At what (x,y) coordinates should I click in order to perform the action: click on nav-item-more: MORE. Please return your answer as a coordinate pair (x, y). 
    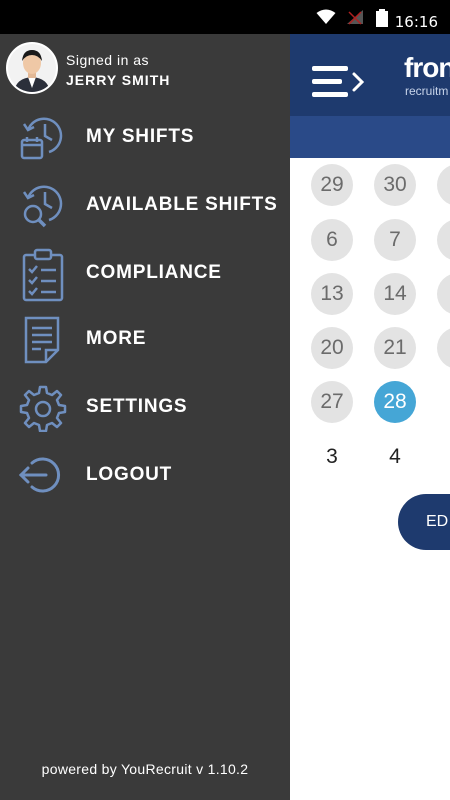
    Looking at the image, I should click on (145, 340).